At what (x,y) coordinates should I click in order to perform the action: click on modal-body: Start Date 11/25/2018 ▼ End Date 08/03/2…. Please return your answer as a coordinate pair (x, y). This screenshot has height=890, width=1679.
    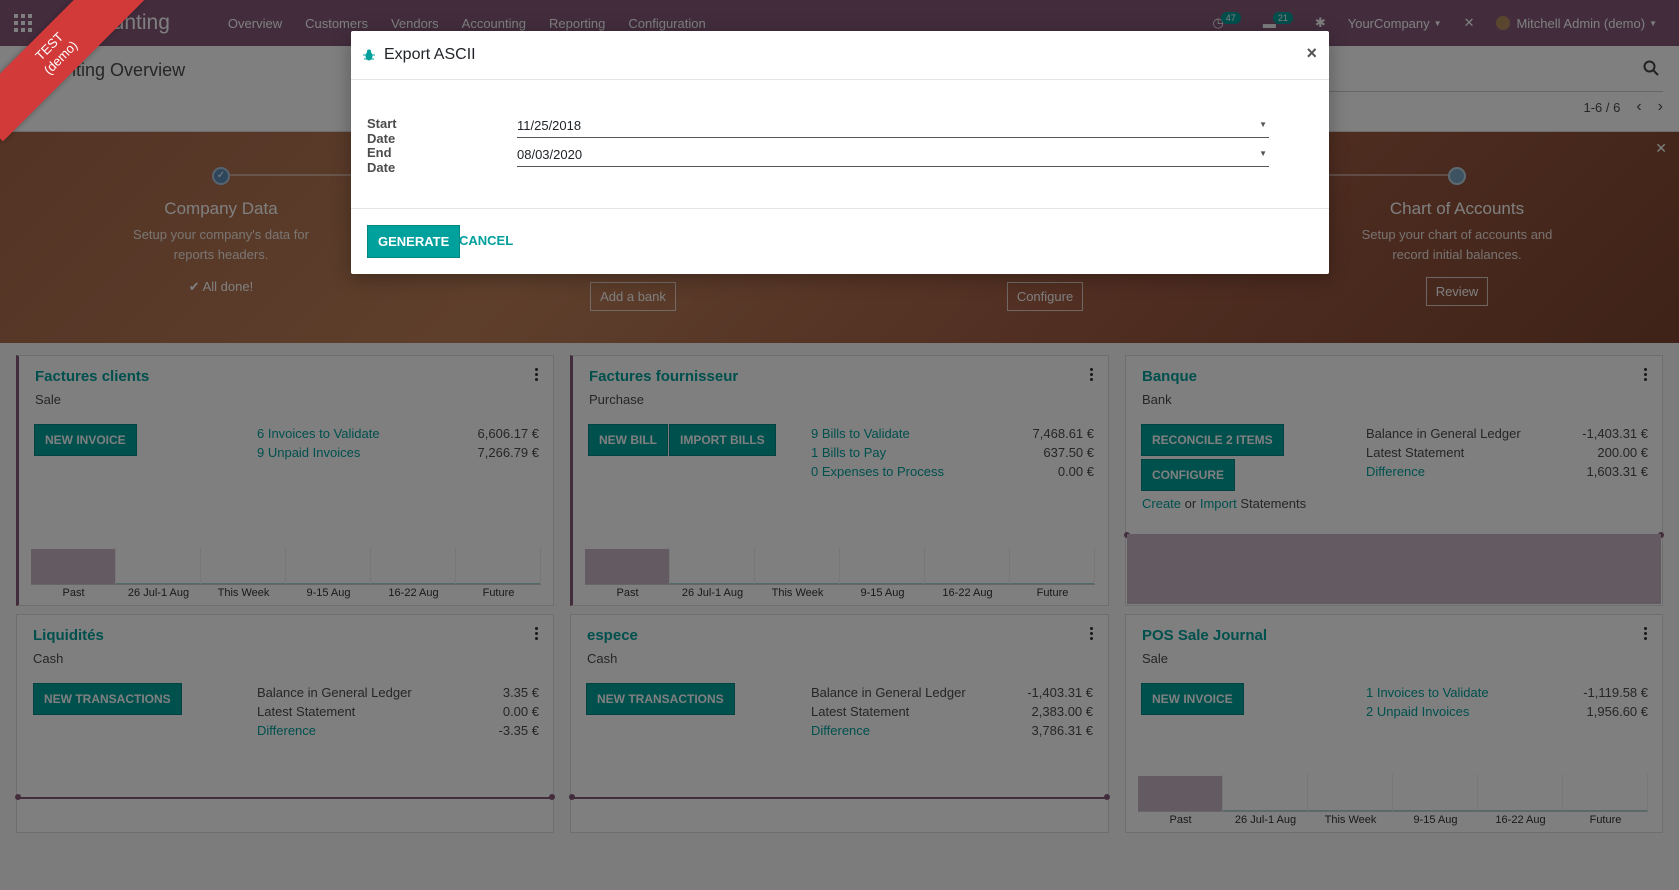
    Looking at the image, I should click on (840, 144).